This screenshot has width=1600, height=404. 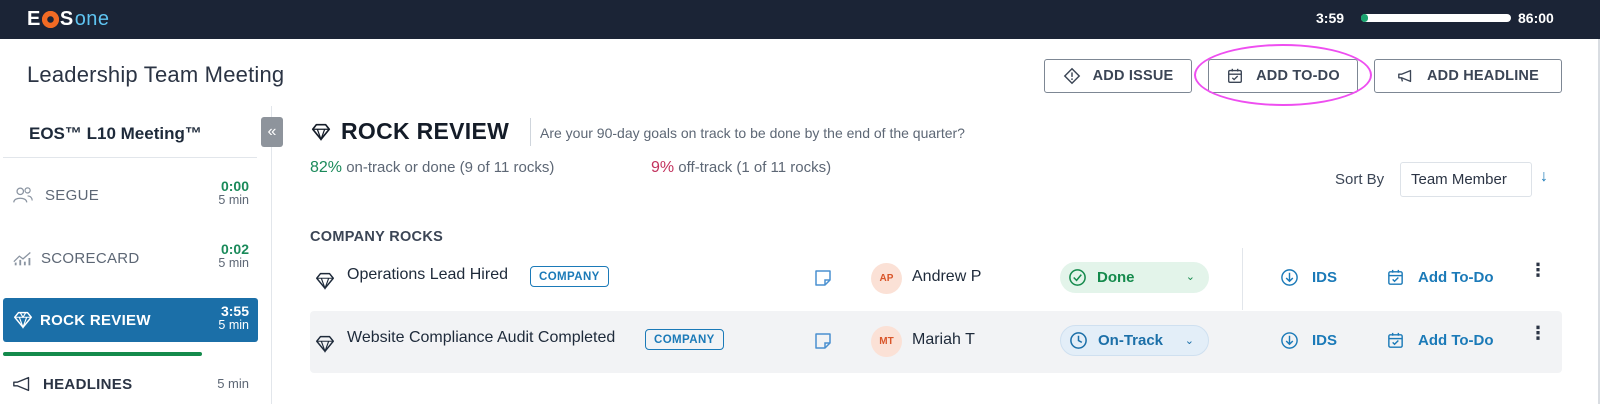 What do you see at coordinates (753, 167) in the screenshot?
I see `off-track-text: off-track (1 of 11 rocks)` at bounding box center [753, 167].